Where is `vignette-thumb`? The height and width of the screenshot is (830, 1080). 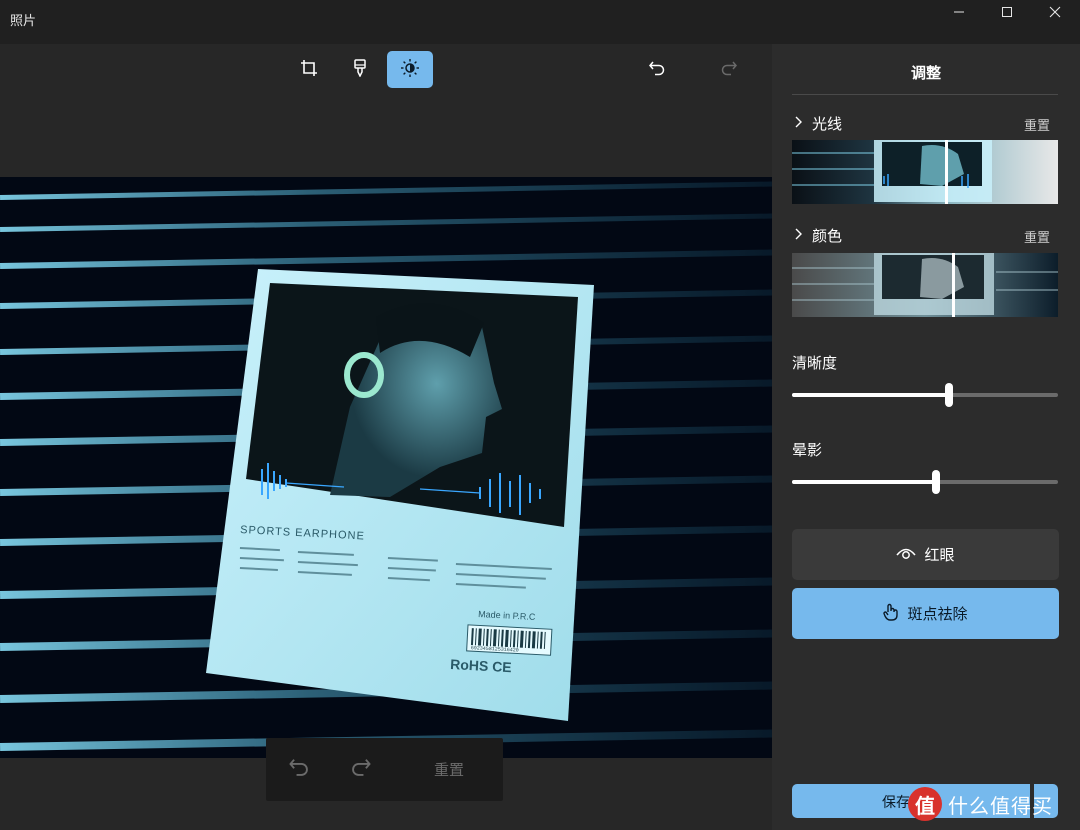 vignette-thumb is located at coordinates (935, 482).